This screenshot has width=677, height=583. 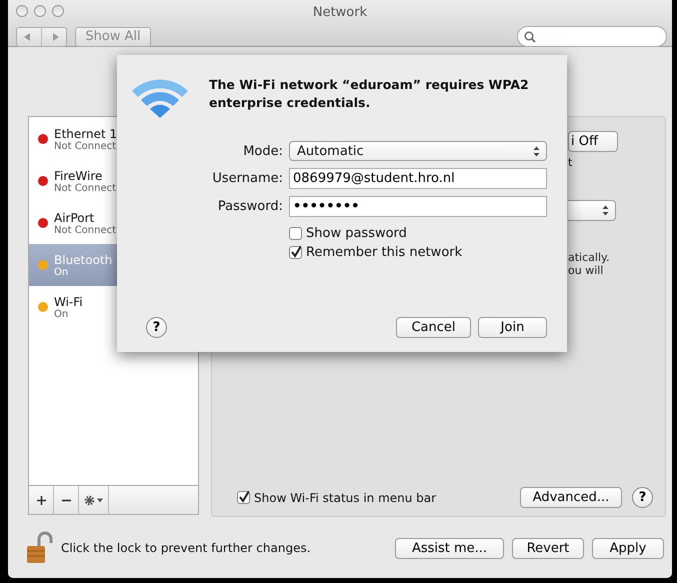 What do you see at coordinates (586, 270) in the screenshot?
I see `panel-text: ou will` at bounding box center [586, 270].